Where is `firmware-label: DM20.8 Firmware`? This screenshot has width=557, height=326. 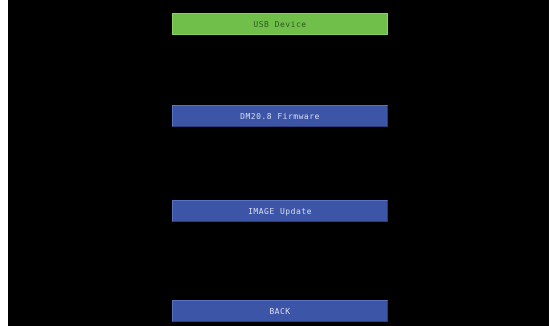
firmware-label: DM20.8 Firmware is located at coordinates (280, 116).